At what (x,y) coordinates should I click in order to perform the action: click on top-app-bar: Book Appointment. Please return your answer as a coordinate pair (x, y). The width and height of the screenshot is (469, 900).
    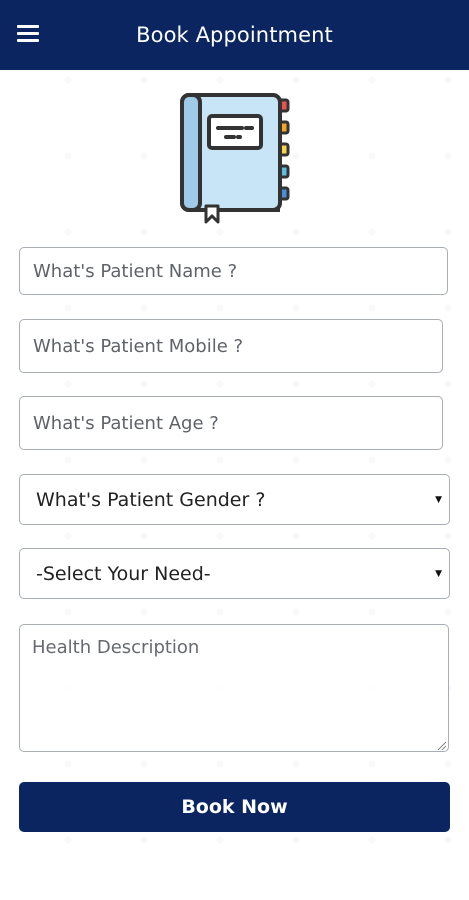
    Looking at the image, I should click on (234, 35).